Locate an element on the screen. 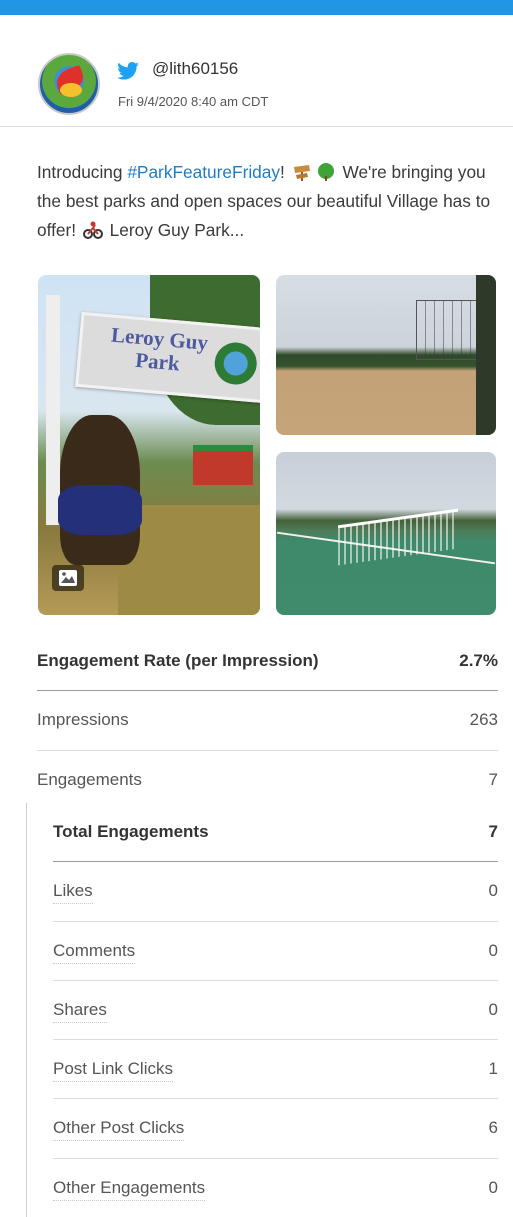 This screenshot has height=1217, width=513. post-photo-tennis-court is located at coordinates (386, 533).